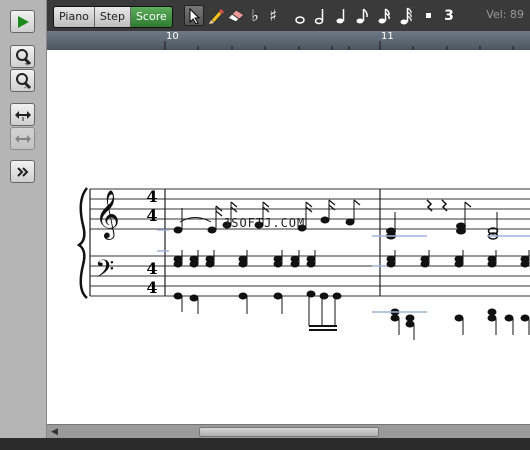 Image resolution: width=530 pixels, height=450 pixels. Describe the element at coordinates (505, 14) in the screenshot. I see `velocity-readout: Vel: 89` at that location.